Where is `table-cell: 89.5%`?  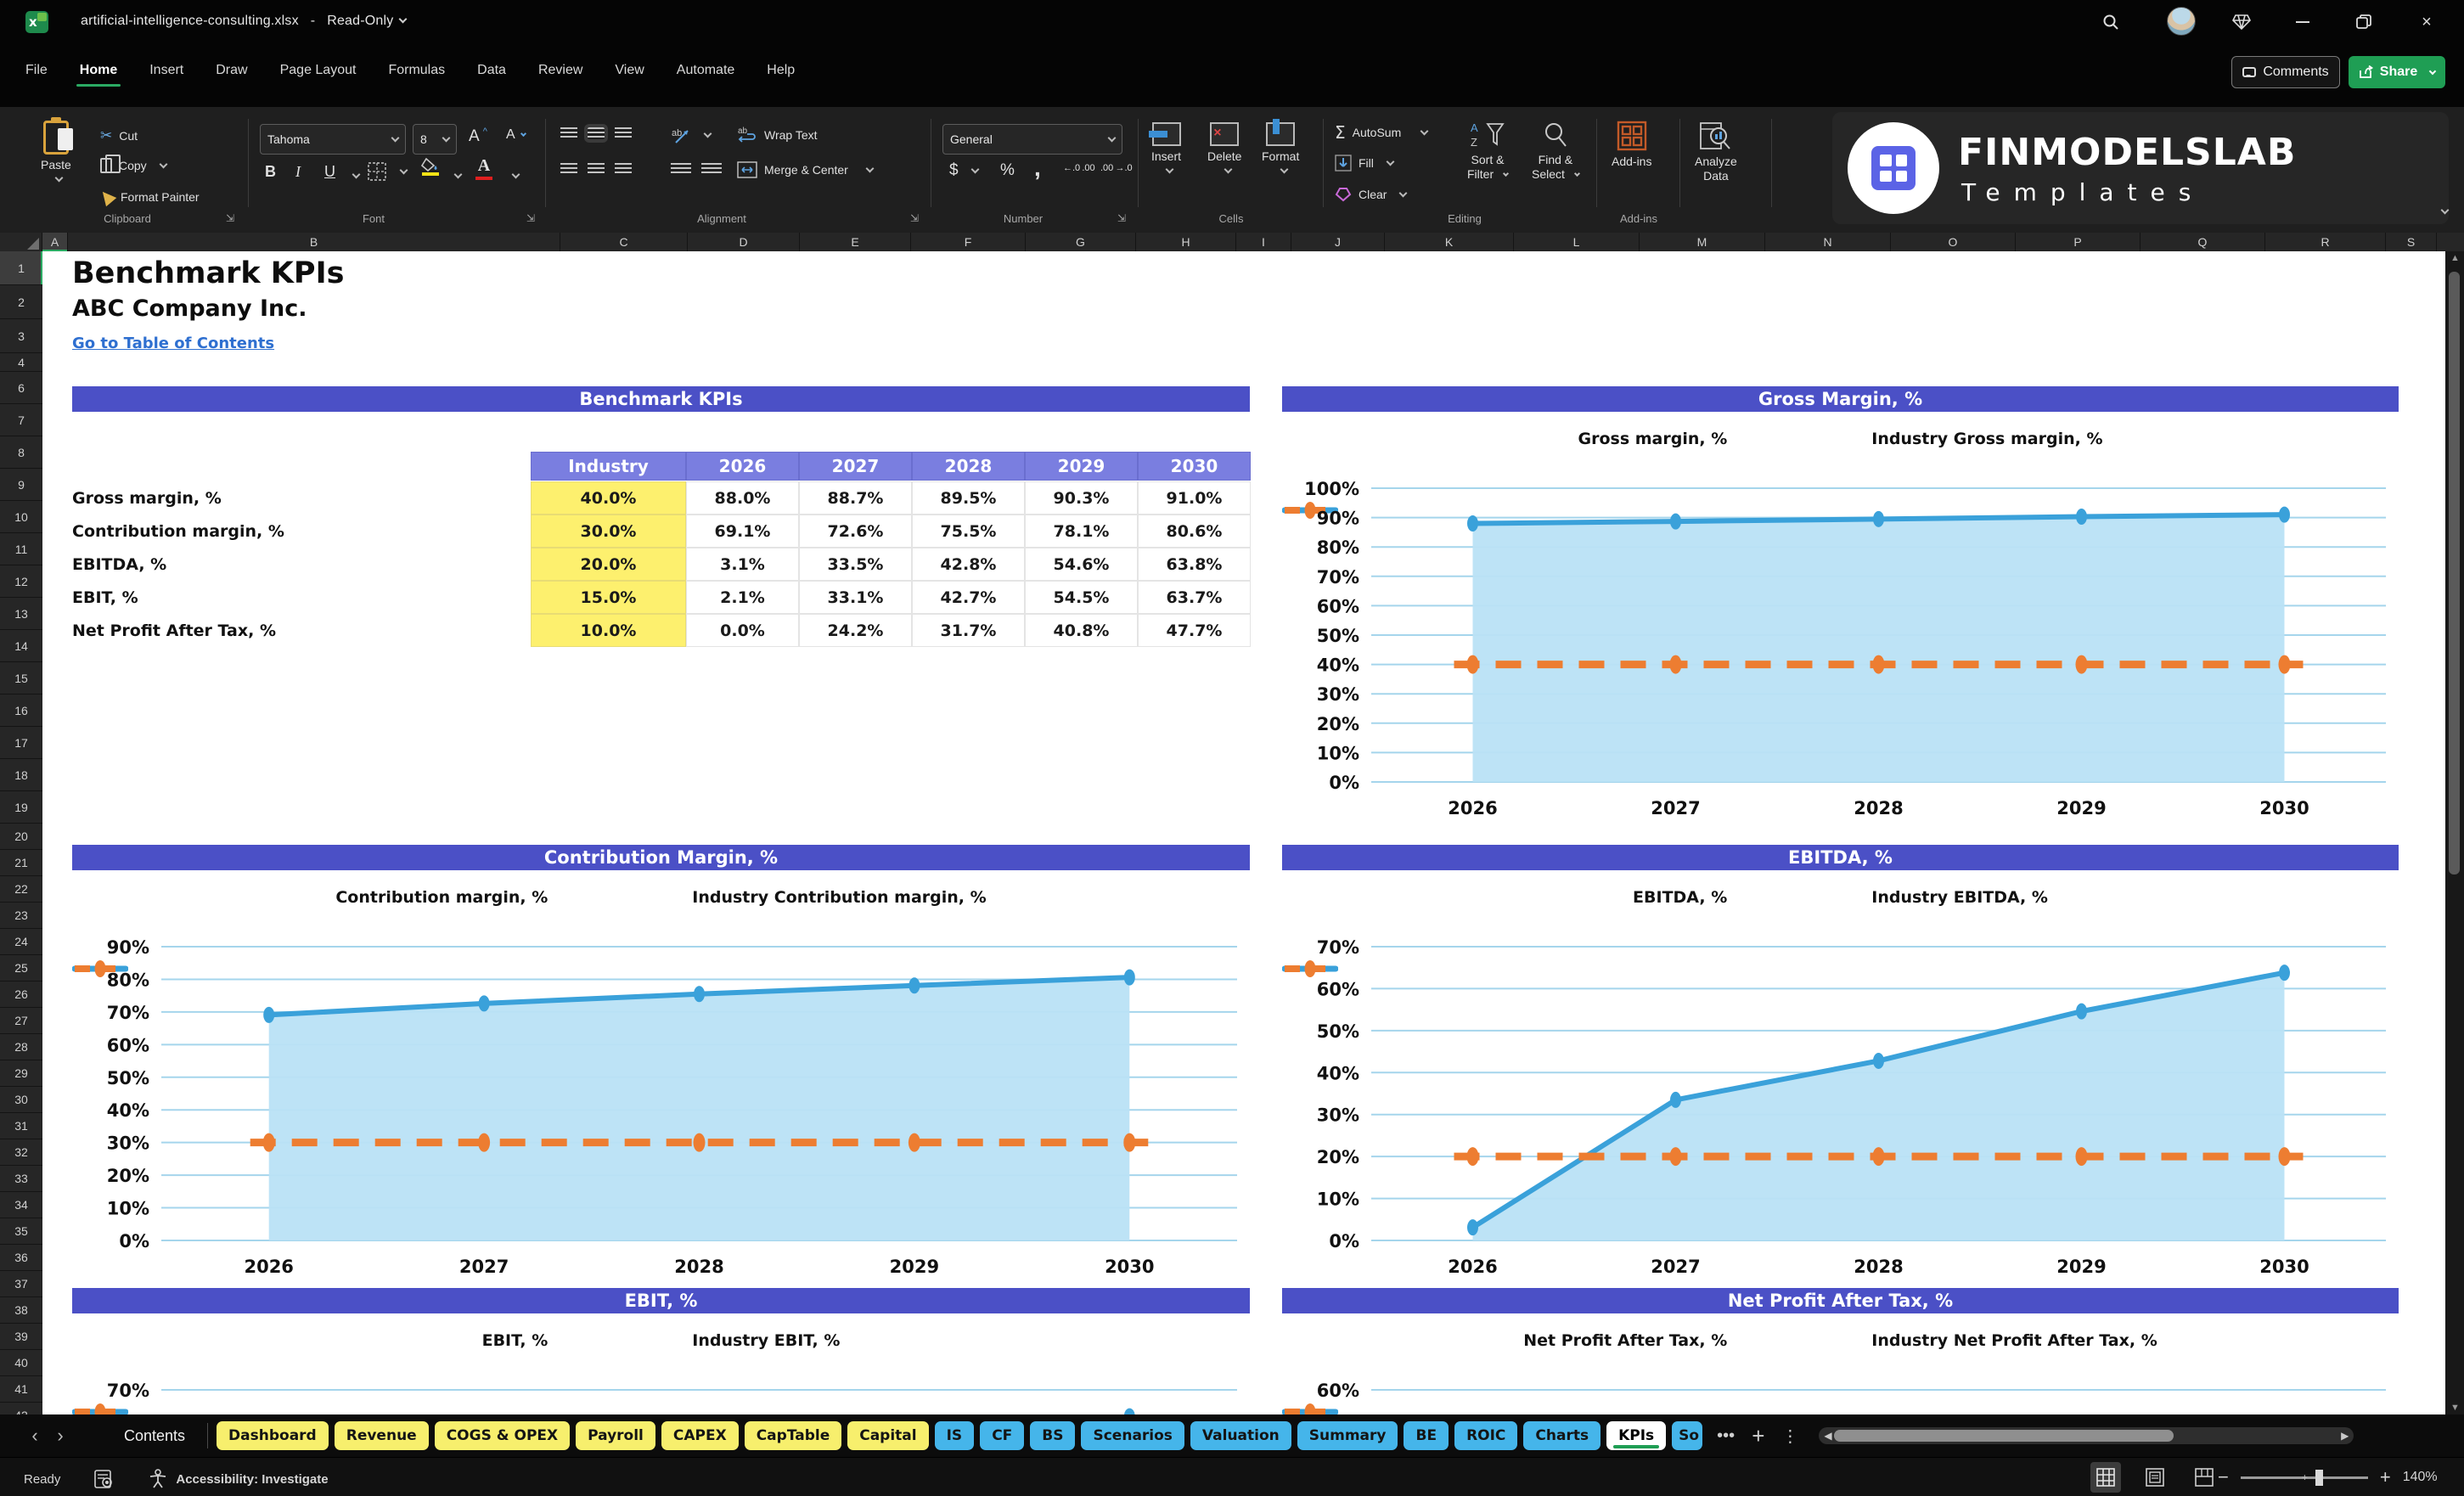
table-cell: 89.5% is located at coordinates (968, 498).